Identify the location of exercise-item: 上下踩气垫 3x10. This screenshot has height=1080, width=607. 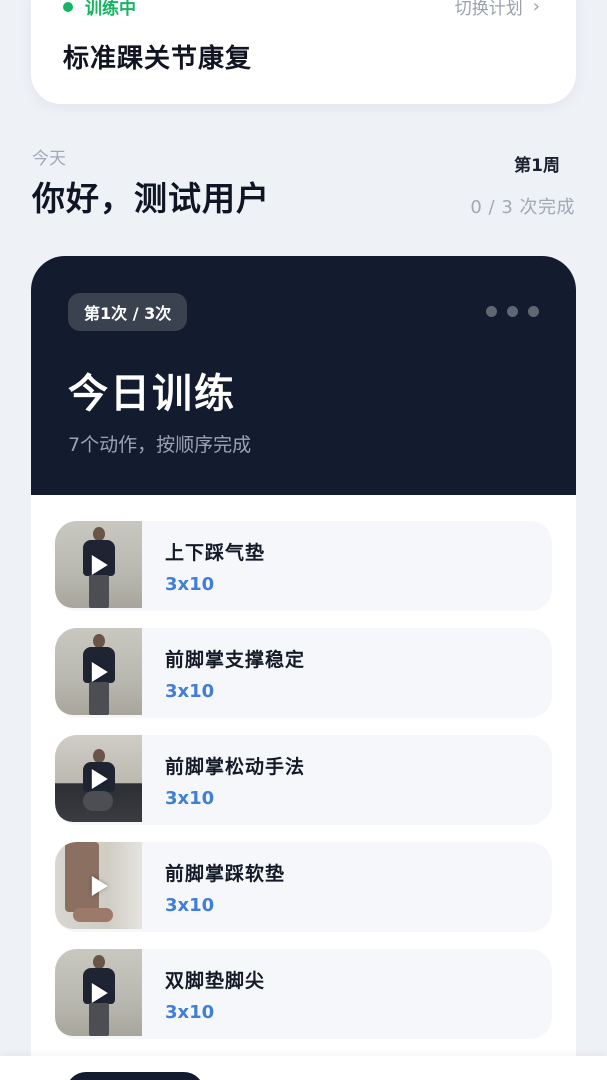
(303, 566).